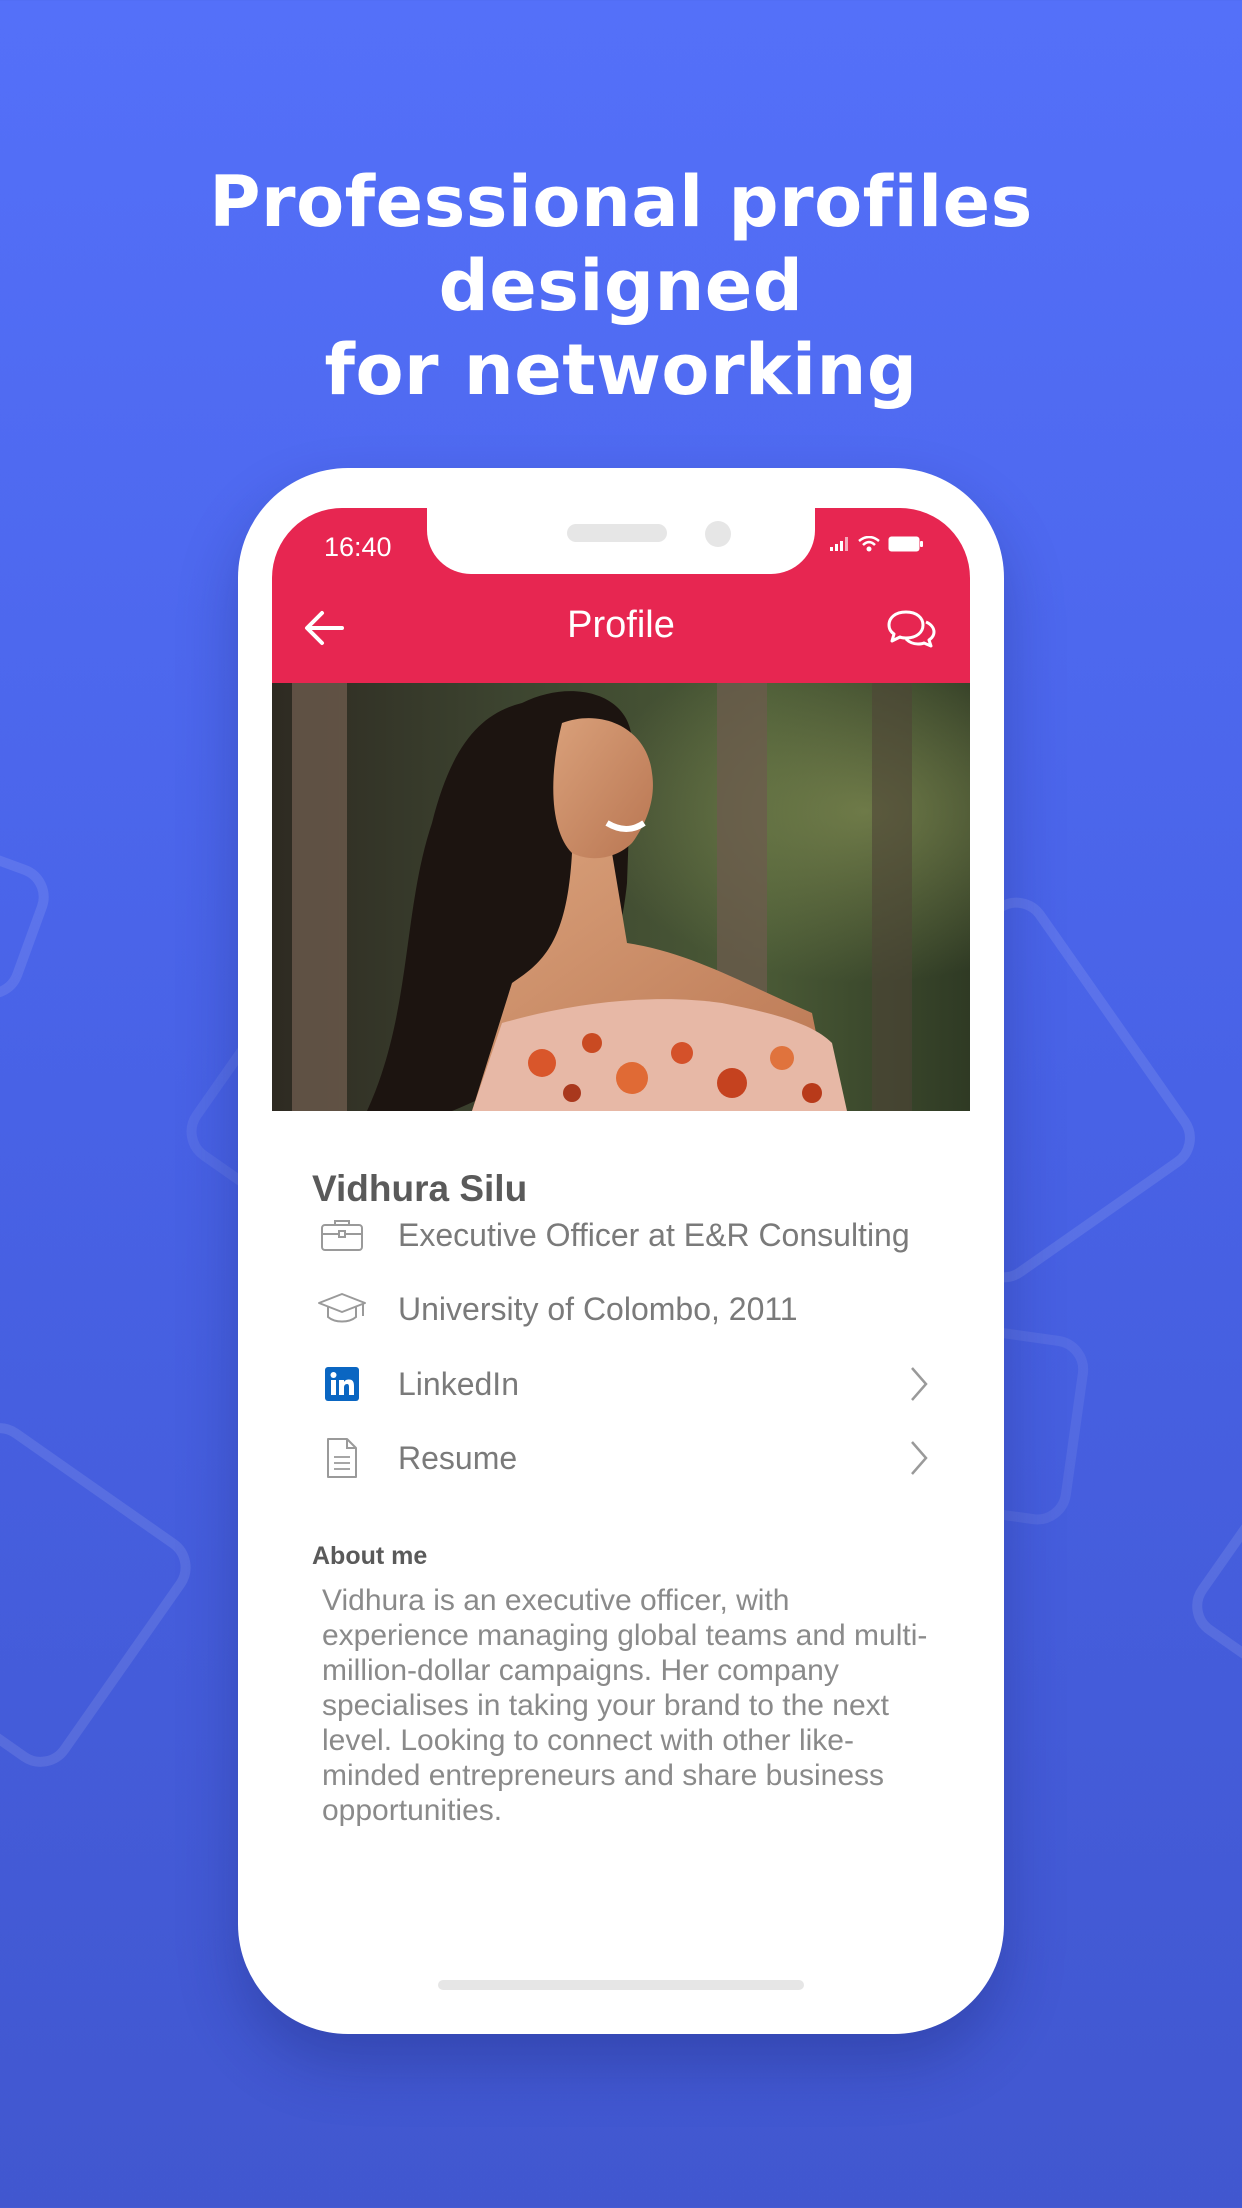 Image resolution: width=1242 pixels, height=2208 pixels. What do you see at coordinates (621, 244) in the screenshot?
I see `headline-line-1: Professional profiles designed` at bounding box center [621, 244].